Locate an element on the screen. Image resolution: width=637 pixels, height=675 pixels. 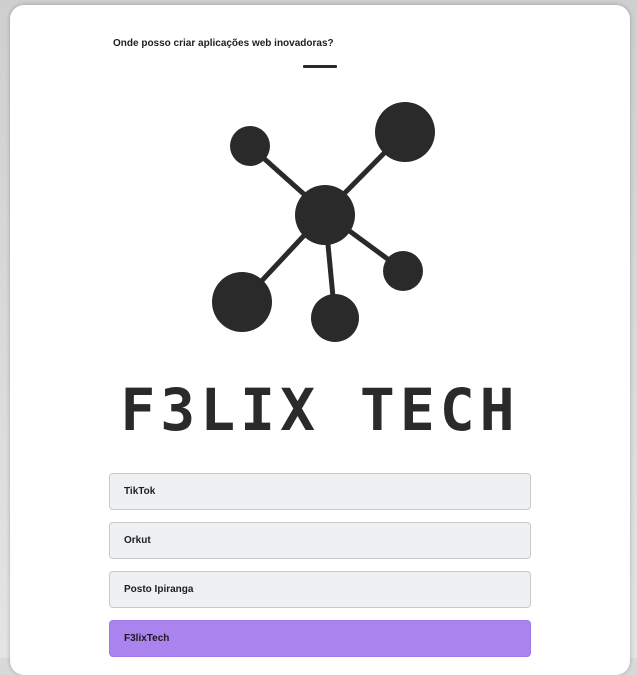
network-molecule-icon is located at coordinates (323, 222).